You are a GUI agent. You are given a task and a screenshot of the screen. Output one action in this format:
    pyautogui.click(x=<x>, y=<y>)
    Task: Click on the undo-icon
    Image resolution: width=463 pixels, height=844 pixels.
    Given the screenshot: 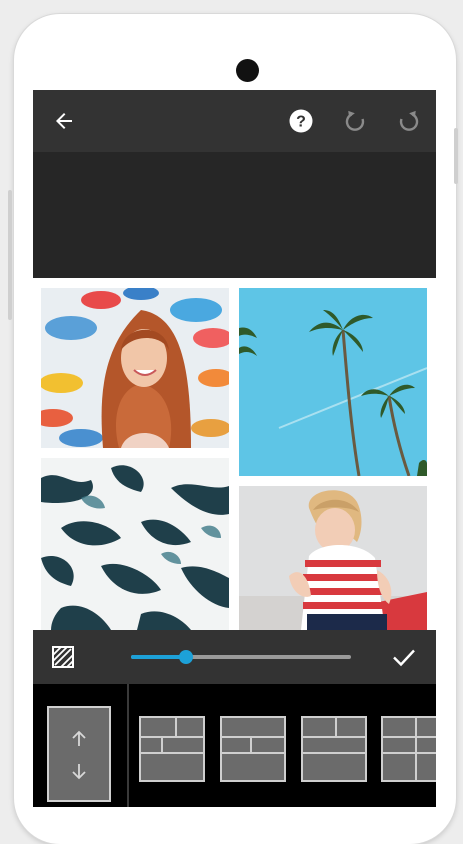 What is the action you would take?
    pyautogui.click(x=355, y=120)
    